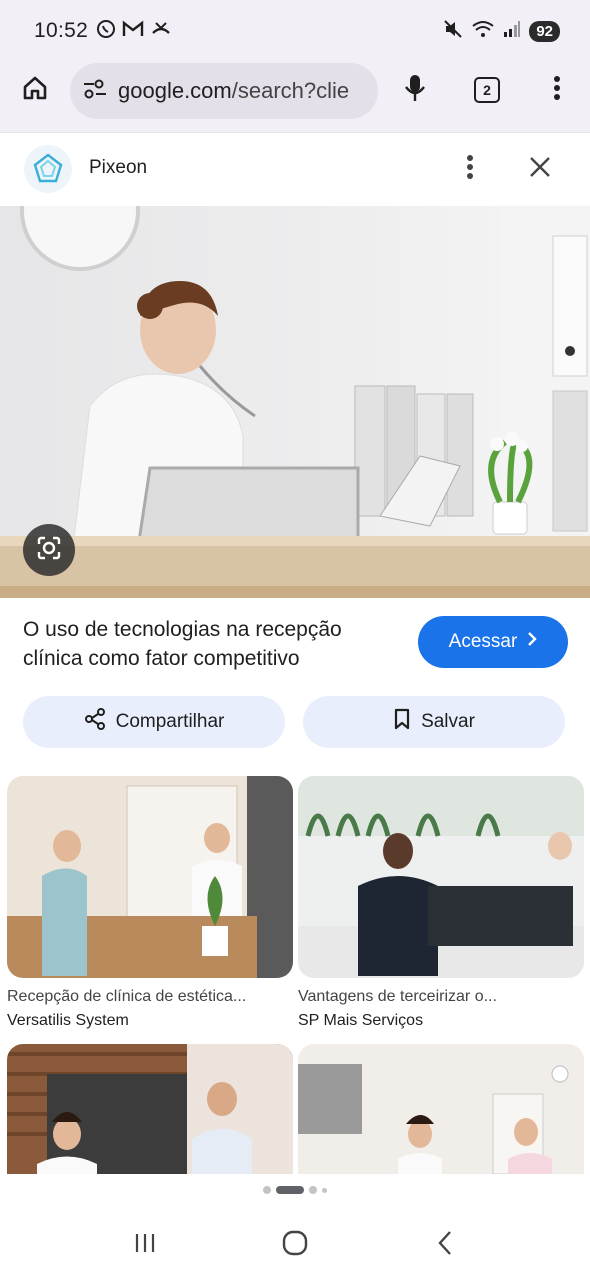  Describe the element at coordinates (448, 721) in the screenshot. I see `save-label: Salvar` at that location.